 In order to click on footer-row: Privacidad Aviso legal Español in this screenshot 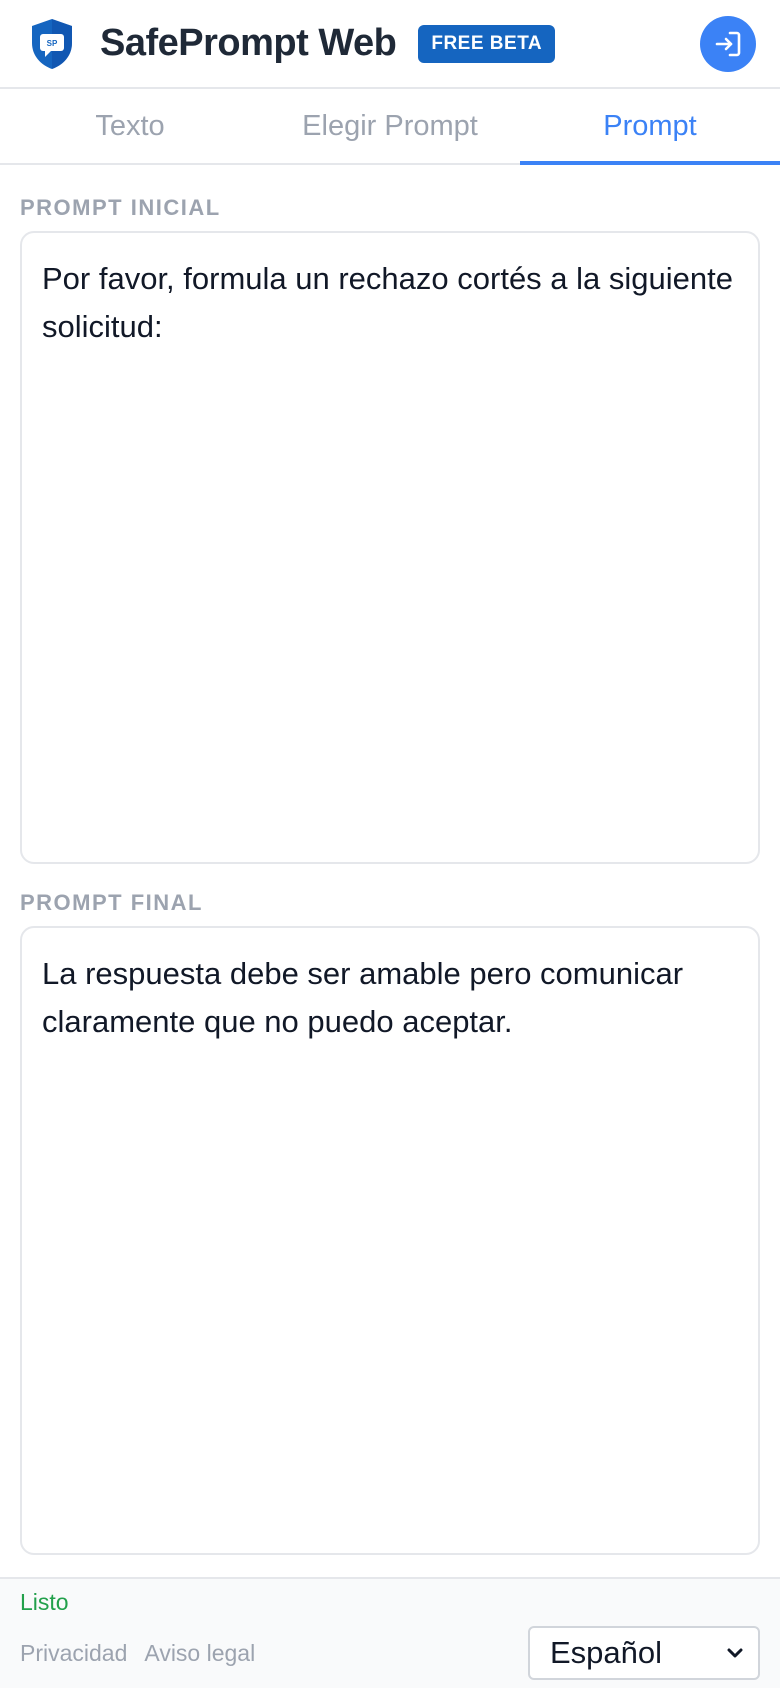, I will do `click(390, 1653)`.